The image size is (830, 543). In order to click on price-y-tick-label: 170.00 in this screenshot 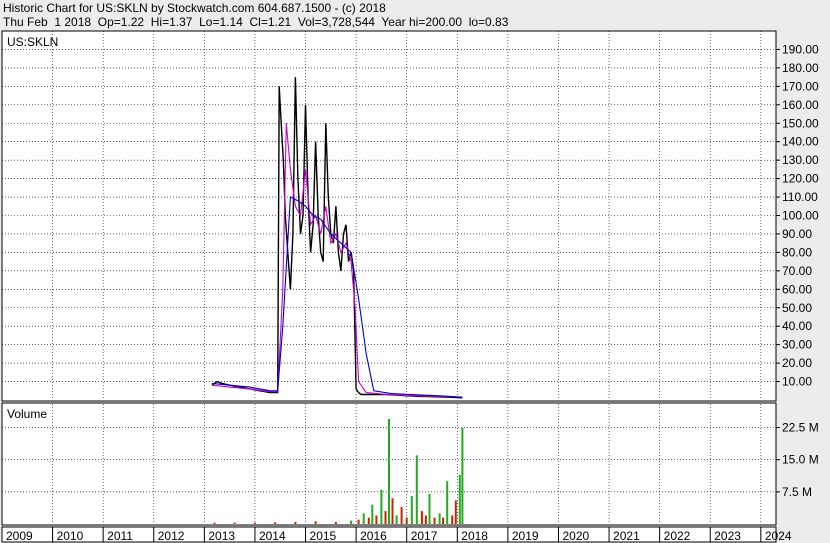, I will do `click(800, 86)`.